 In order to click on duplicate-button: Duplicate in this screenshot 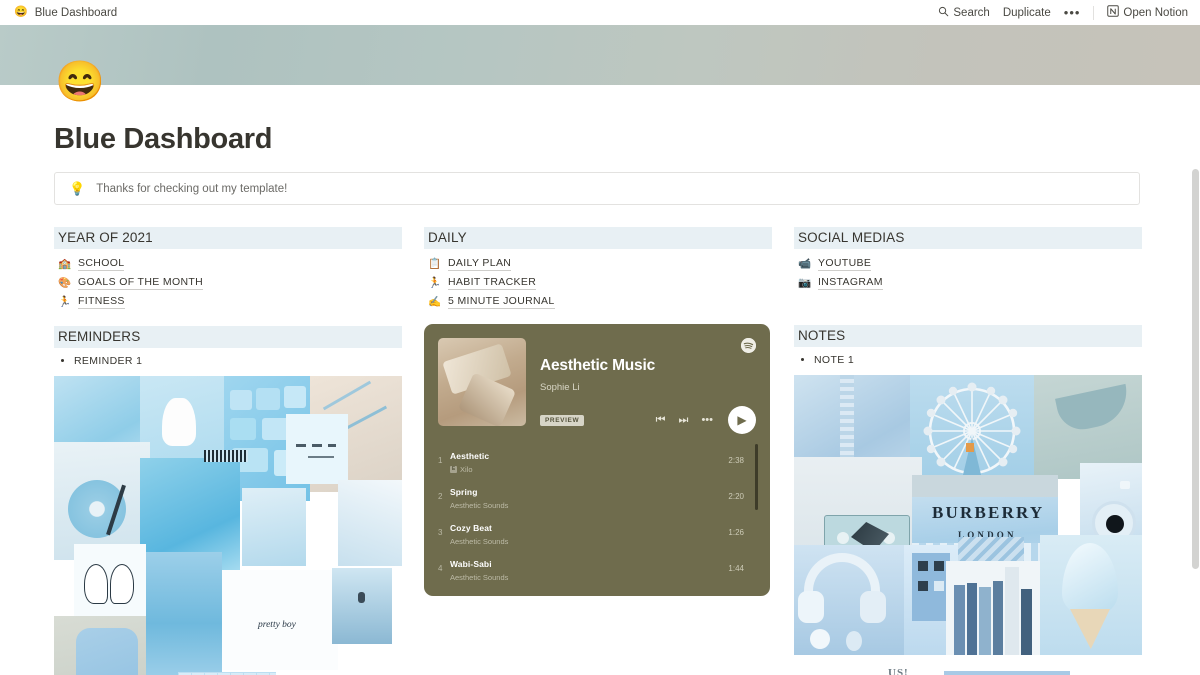, I will do `click(1027, 13)`.